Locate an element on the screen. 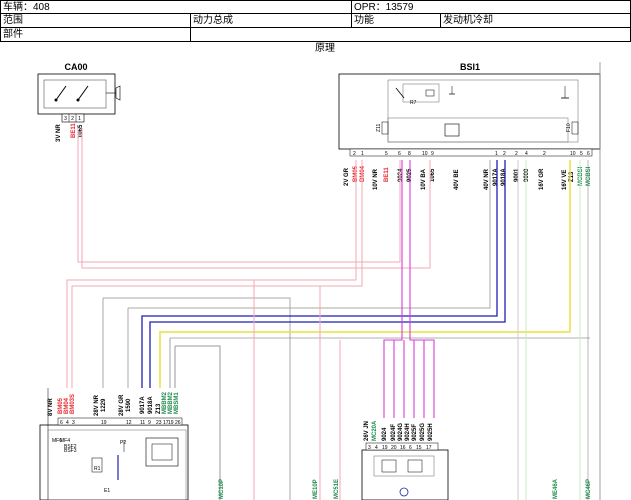  br-wire-9024: 9024 is located at coordinates (385, 434).